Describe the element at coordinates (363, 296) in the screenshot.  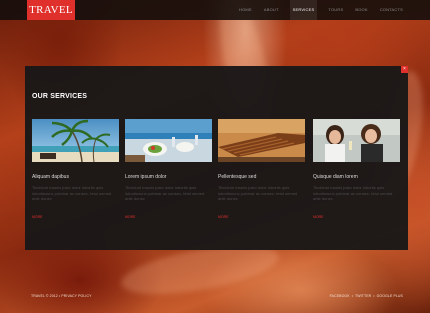
I see `twitter-link: TWITTER` at that location.